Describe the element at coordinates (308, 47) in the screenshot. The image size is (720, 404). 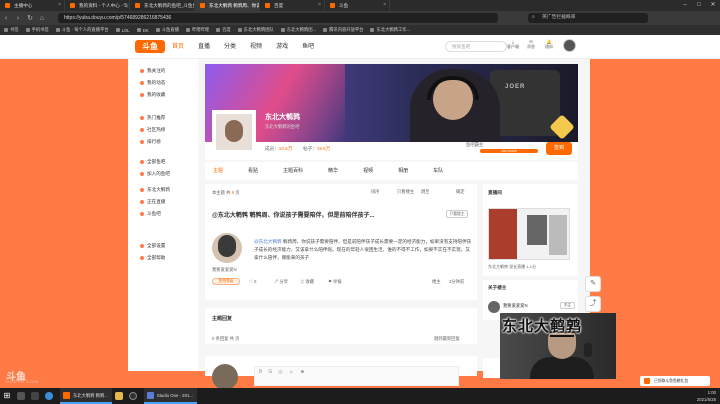
I see `site-nav-item: 鱼吧` at that location.